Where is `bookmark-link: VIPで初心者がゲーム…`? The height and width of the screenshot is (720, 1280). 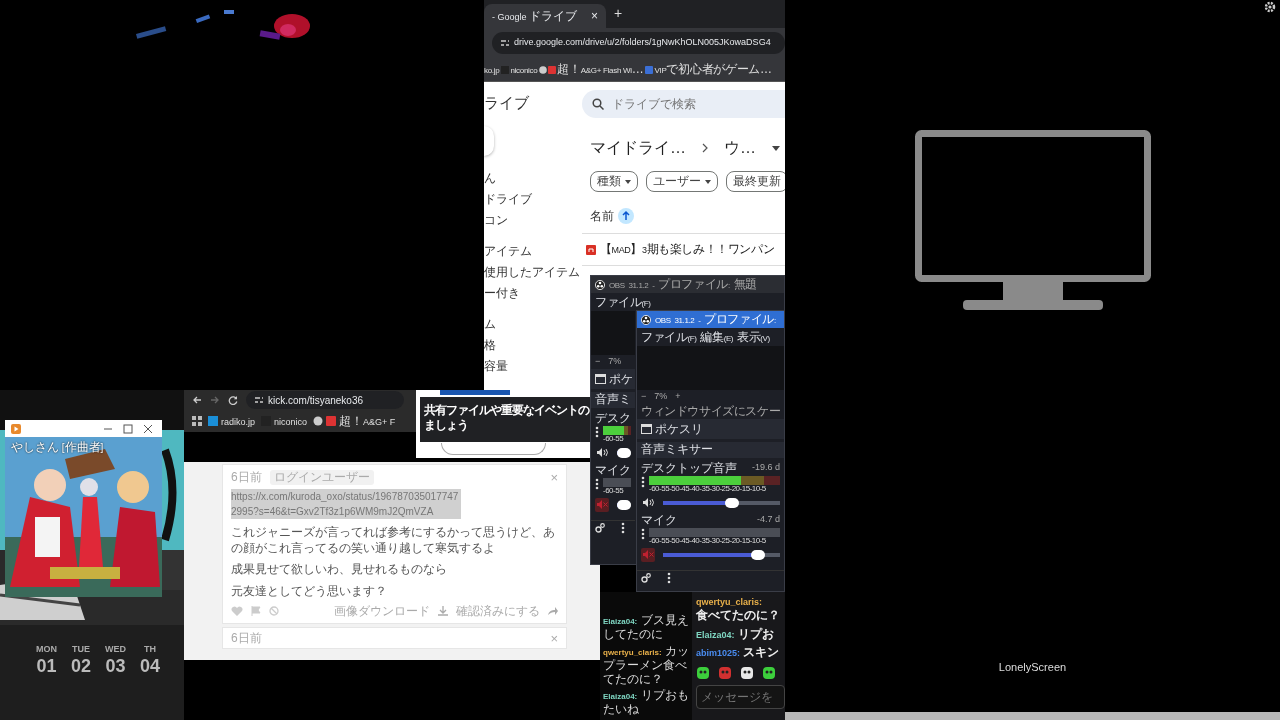
bookmark-link: VIPで初心者がゲーム… is located at coordinates (713, 69).